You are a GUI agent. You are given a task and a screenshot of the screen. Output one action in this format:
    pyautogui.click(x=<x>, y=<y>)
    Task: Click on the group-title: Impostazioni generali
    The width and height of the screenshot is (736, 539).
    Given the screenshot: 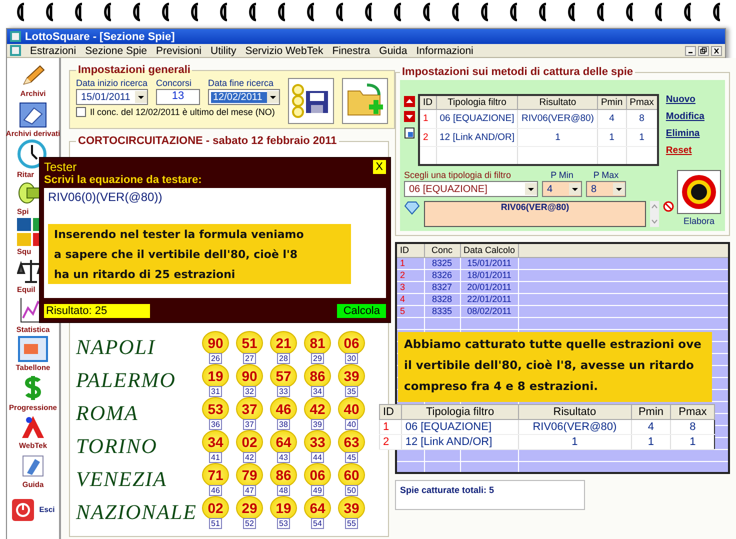 What is the action you would take?
    pyautogui.click(x=134, y=70)
    